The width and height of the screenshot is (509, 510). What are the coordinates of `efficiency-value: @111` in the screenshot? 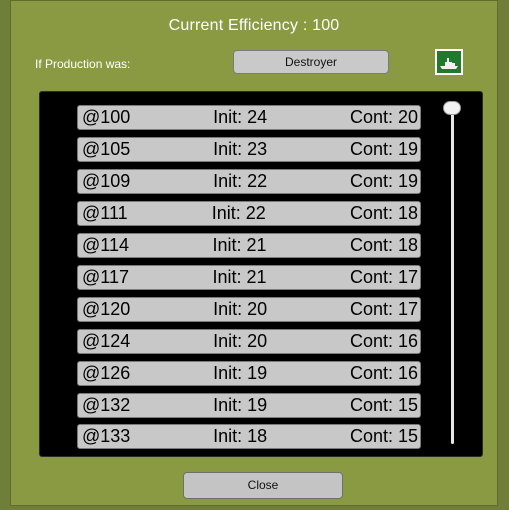 It's located at (105, 213).